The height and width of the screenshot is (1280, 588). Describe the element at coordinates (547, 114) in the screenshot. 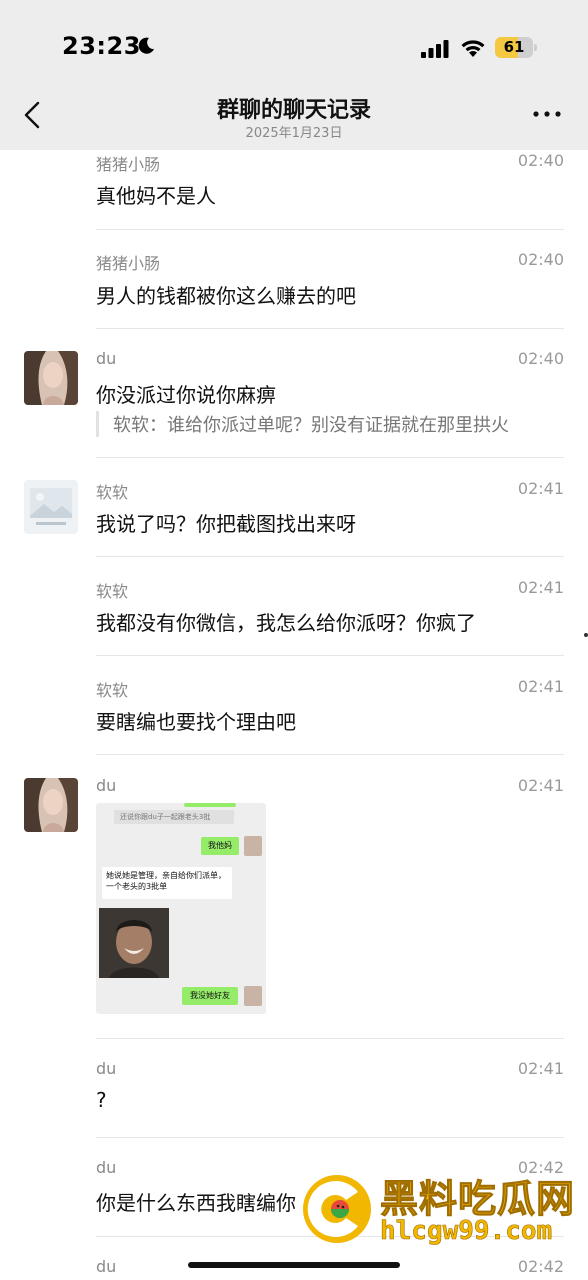

I see `more-options-icon` at that location.